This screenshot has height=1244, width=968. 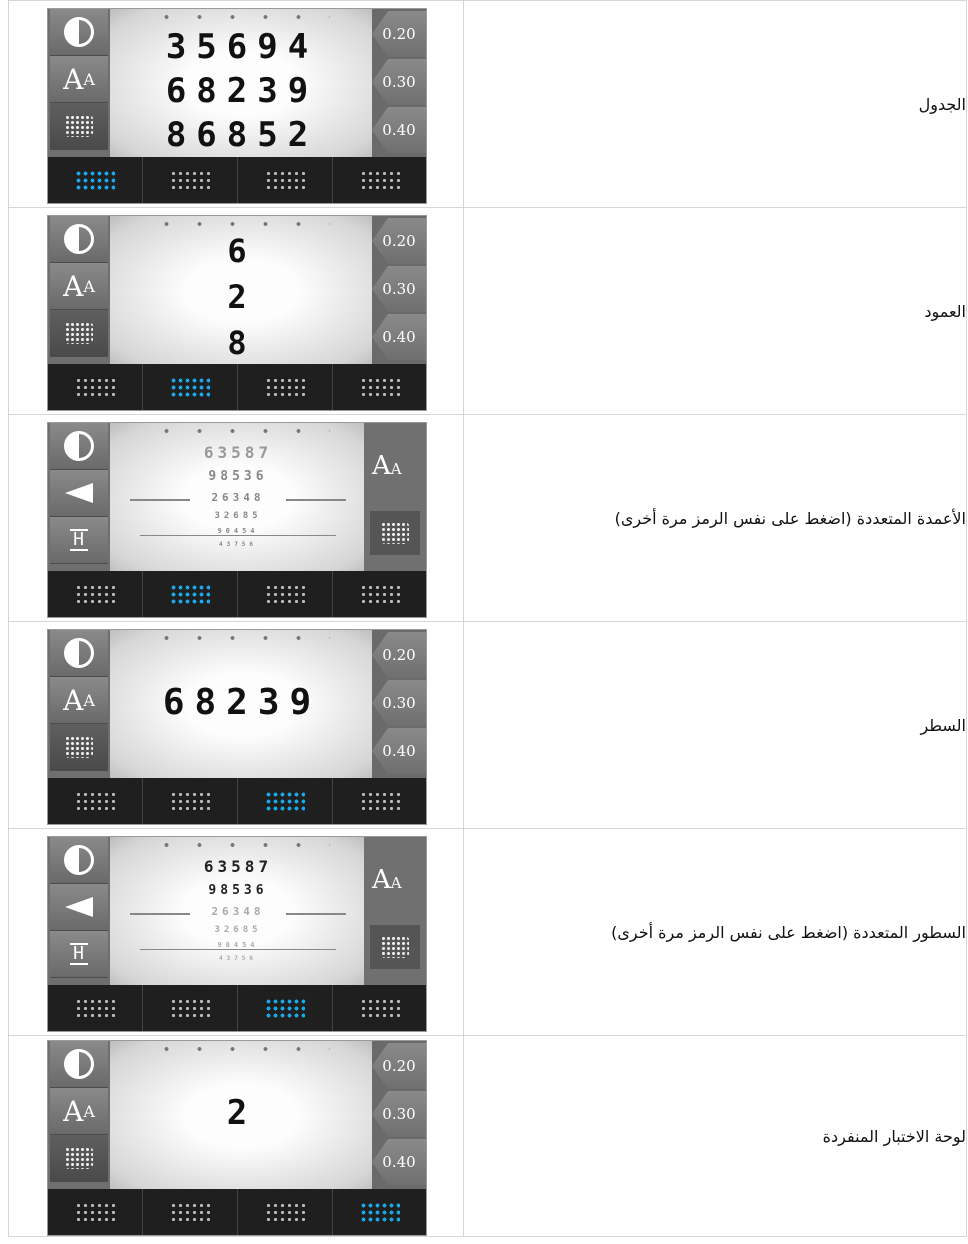 What do you see at coordinates (236, 1136) in the screenshot?
I see `screenshot-cell: A A 2 0.20 0.30 0.40` at bounding box center [236, 1136].